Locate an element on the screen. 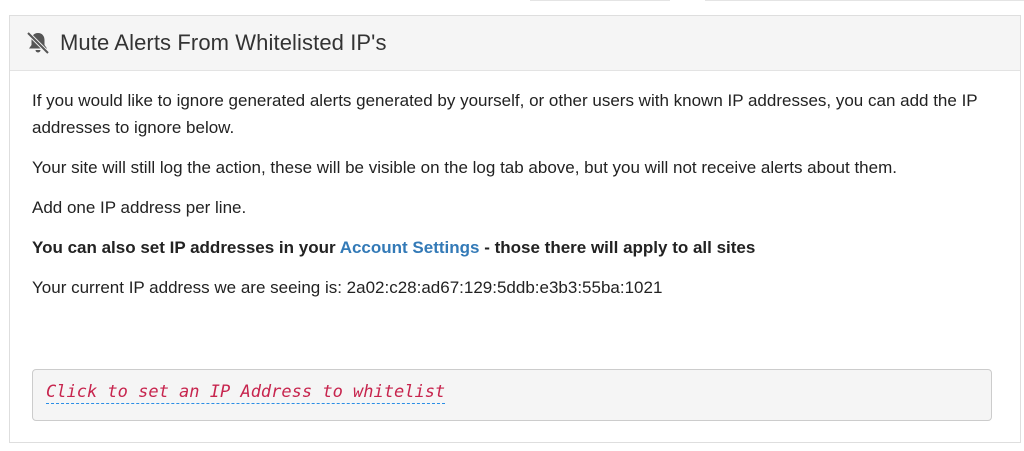 Image resolution: width=1024 pixels, height=451 pixels. panel-heading: Mute Alerts From Whitelisted IP's is located at coordinates (515, 43).